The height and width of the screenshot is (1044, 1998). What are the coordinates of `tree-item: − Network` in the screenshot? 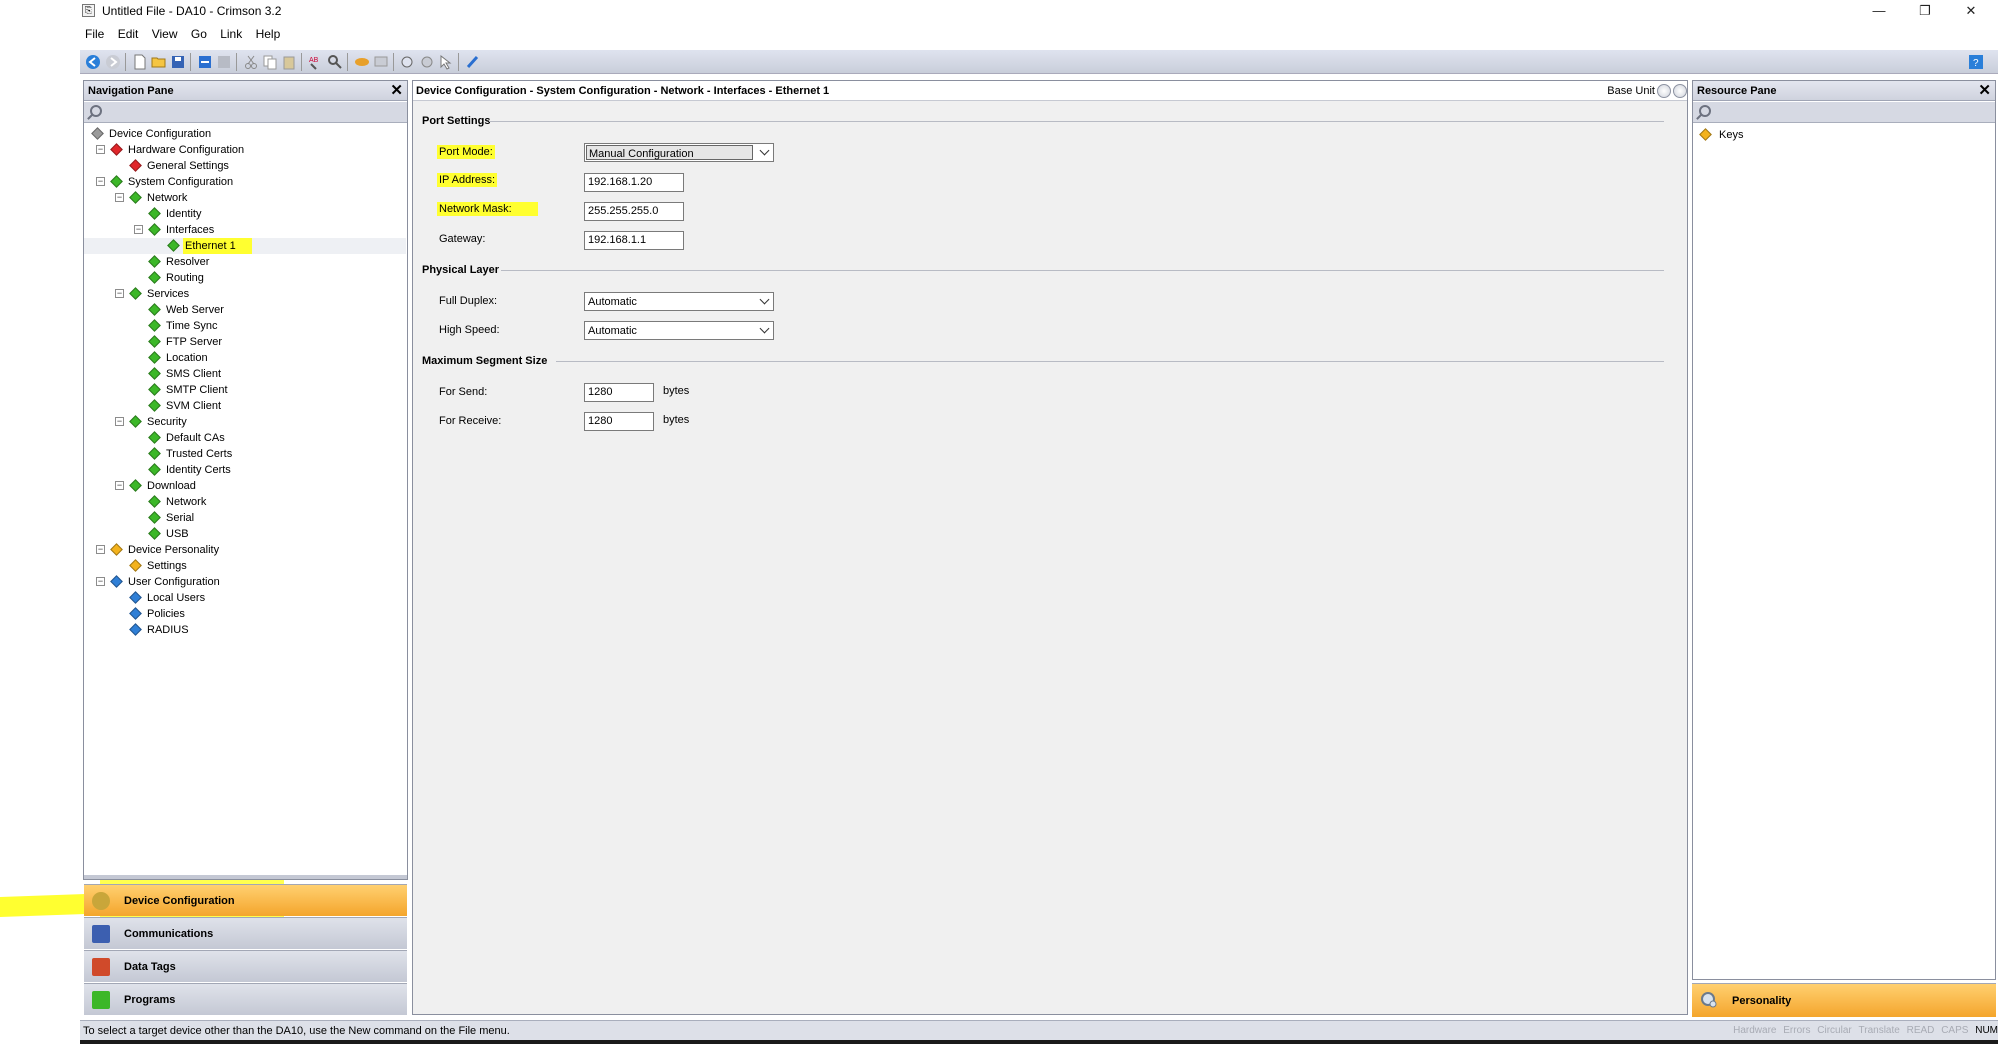 It's located at (245, 198).